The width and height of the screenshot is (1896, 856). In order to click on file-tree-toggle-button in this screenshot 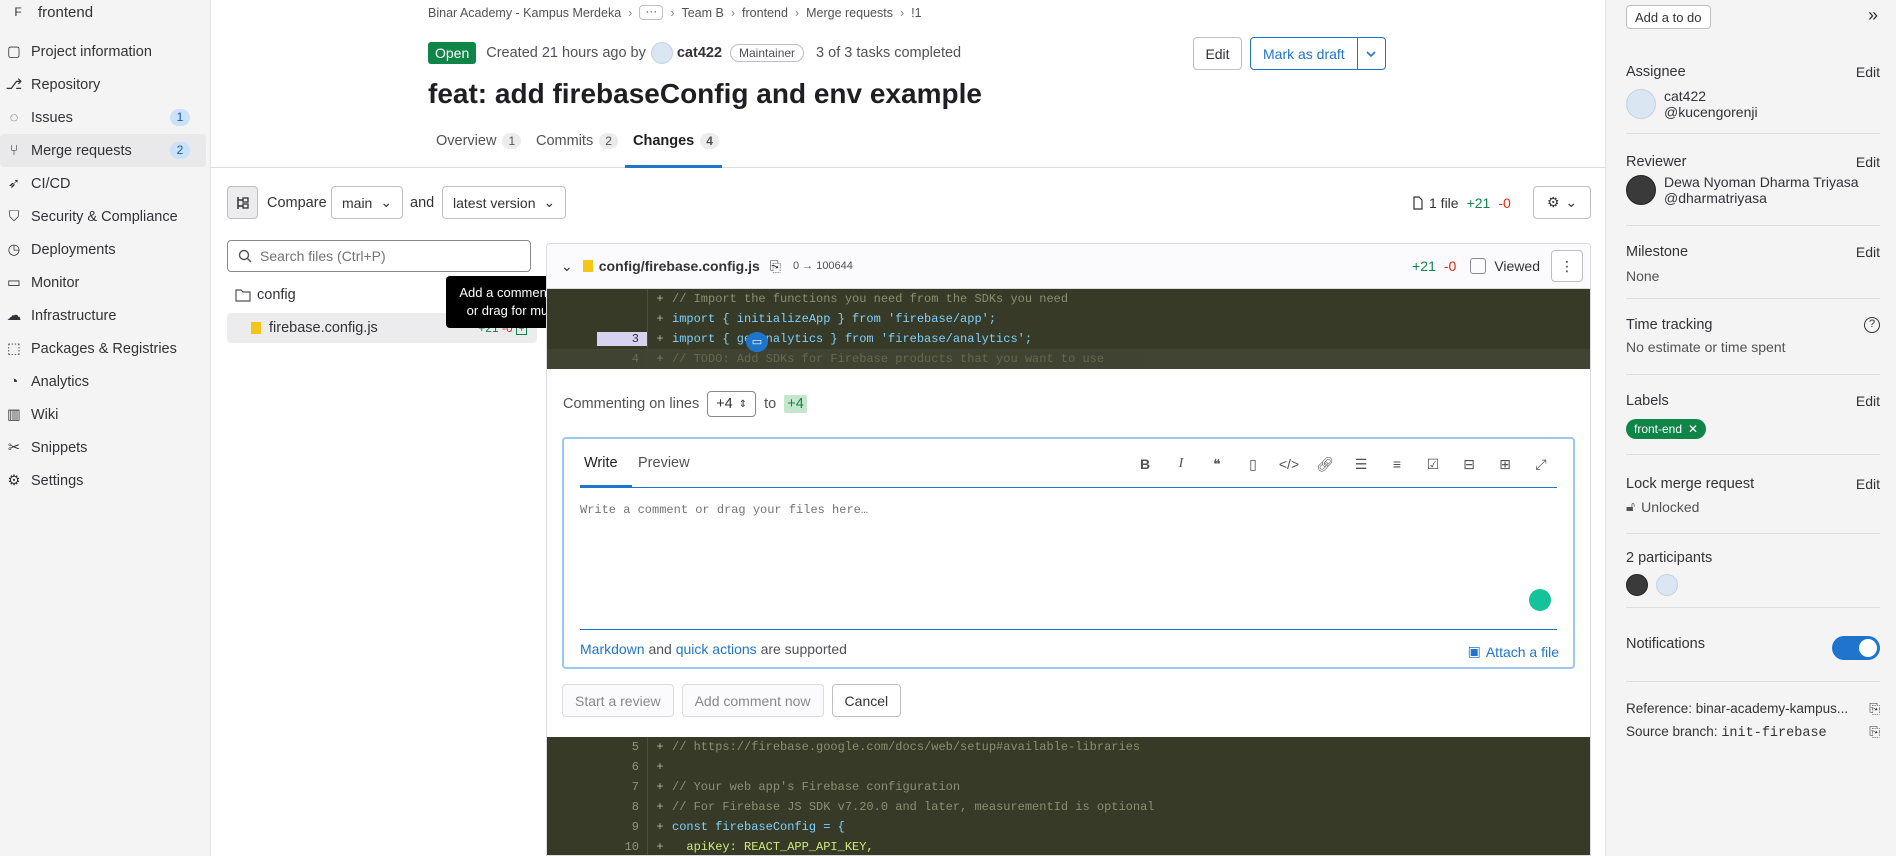, I will do `click(242, 202)`.